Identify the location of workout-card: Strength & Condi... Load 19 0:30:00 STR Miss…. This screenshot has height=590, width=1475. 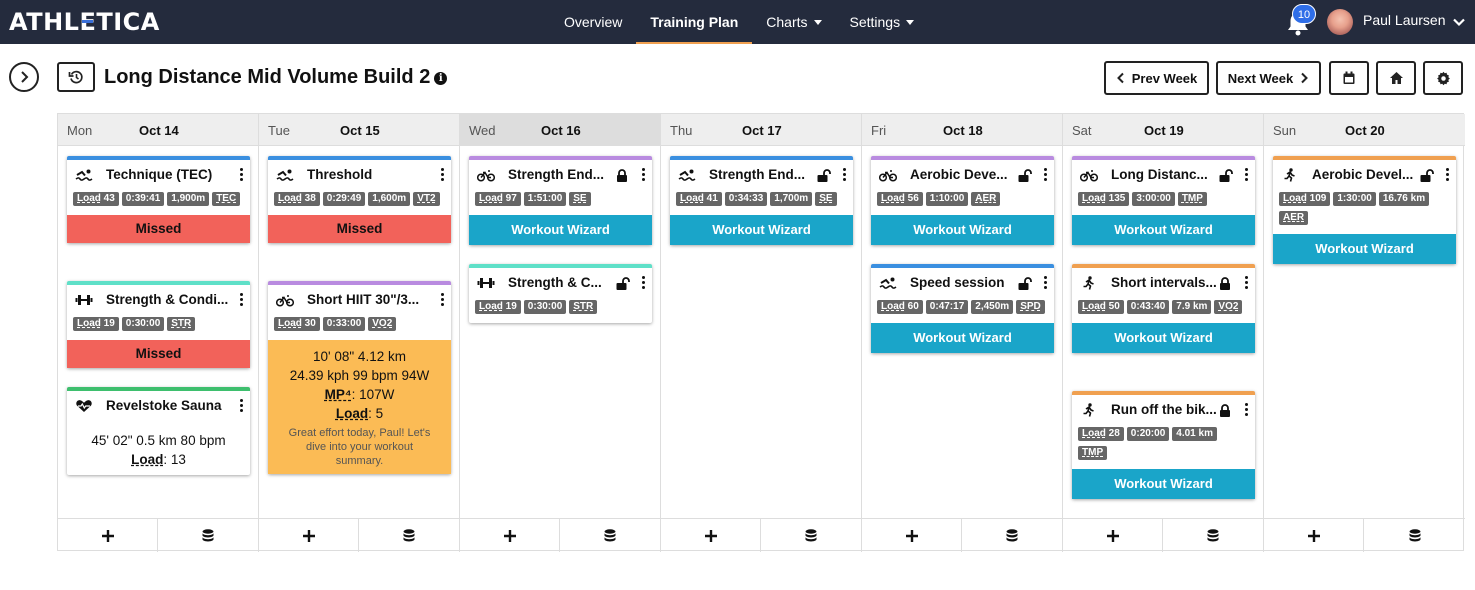
(158, 324).